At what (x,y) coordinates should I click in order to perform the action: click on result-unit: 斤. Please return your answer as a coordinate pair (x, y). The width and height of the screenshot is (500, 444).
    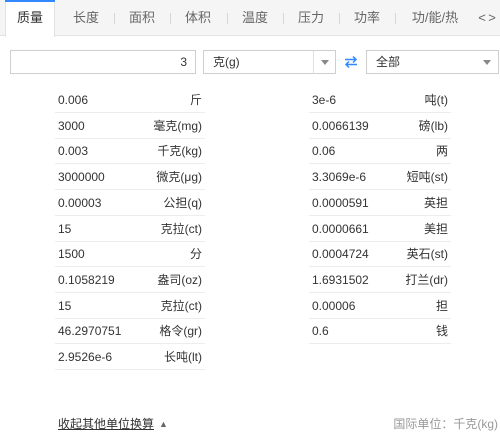
    Looking at the image, I should click on (195, 100).